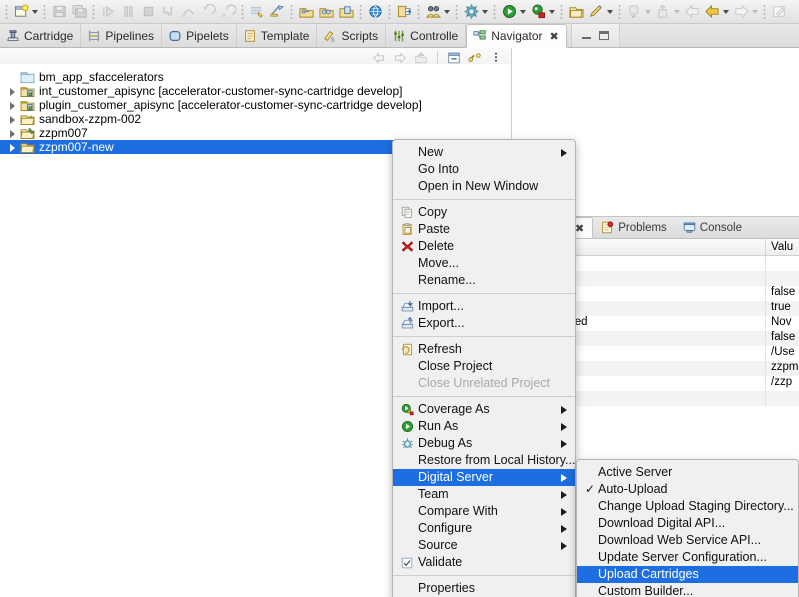 This screenshot has height=597, width=799. Describe the element at coordinates (228, 12) in the screenshot. I see `drop-to-frame-button` at that location.